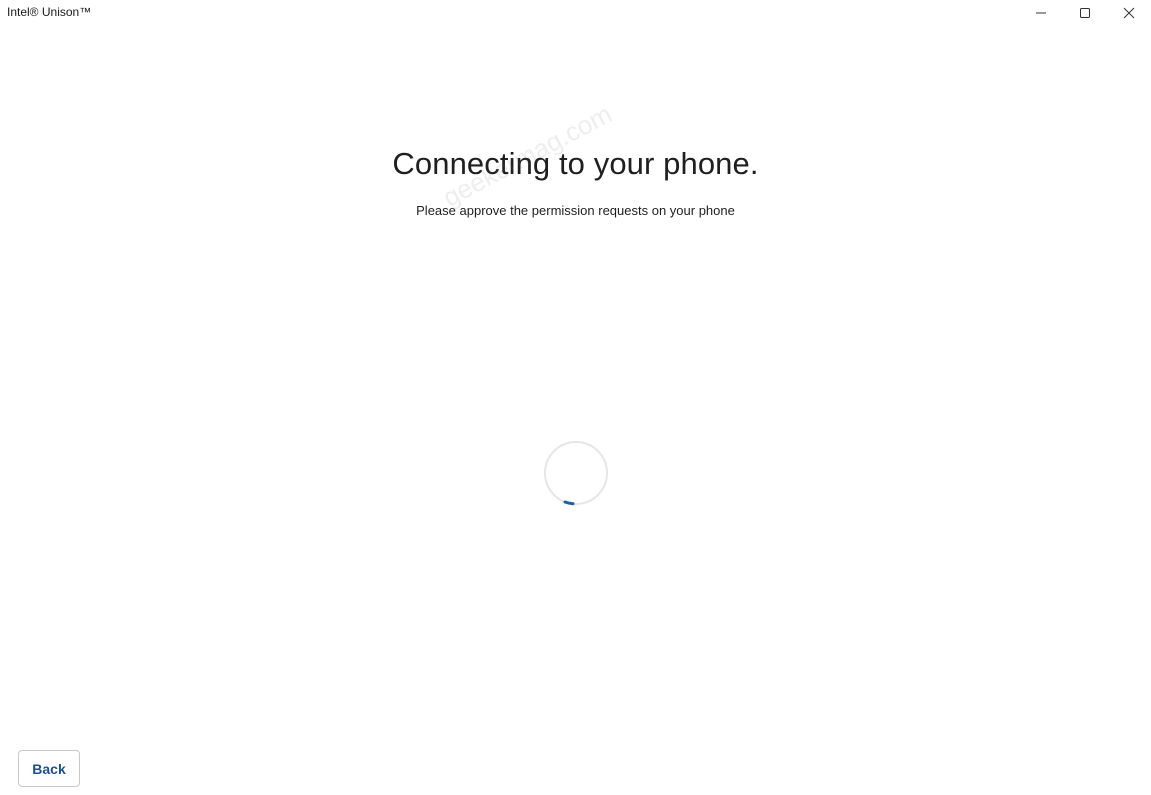  I want to click on minimize-icon, so click(1041, 13).